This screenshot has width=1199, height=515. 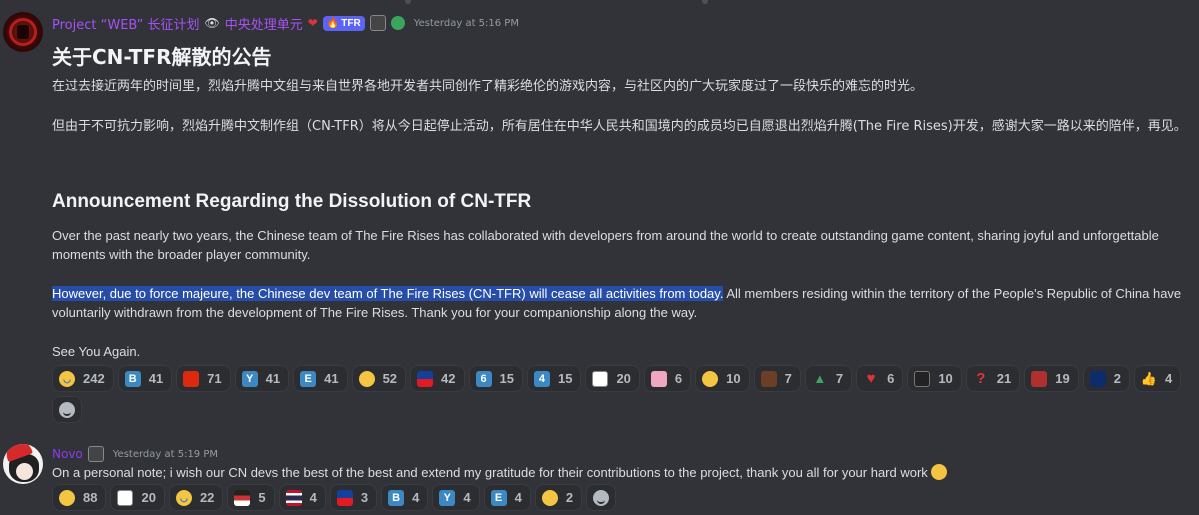 I want to click on message-header: Novo Yesterday at 5:19 PM, so click(x=135, y=454).